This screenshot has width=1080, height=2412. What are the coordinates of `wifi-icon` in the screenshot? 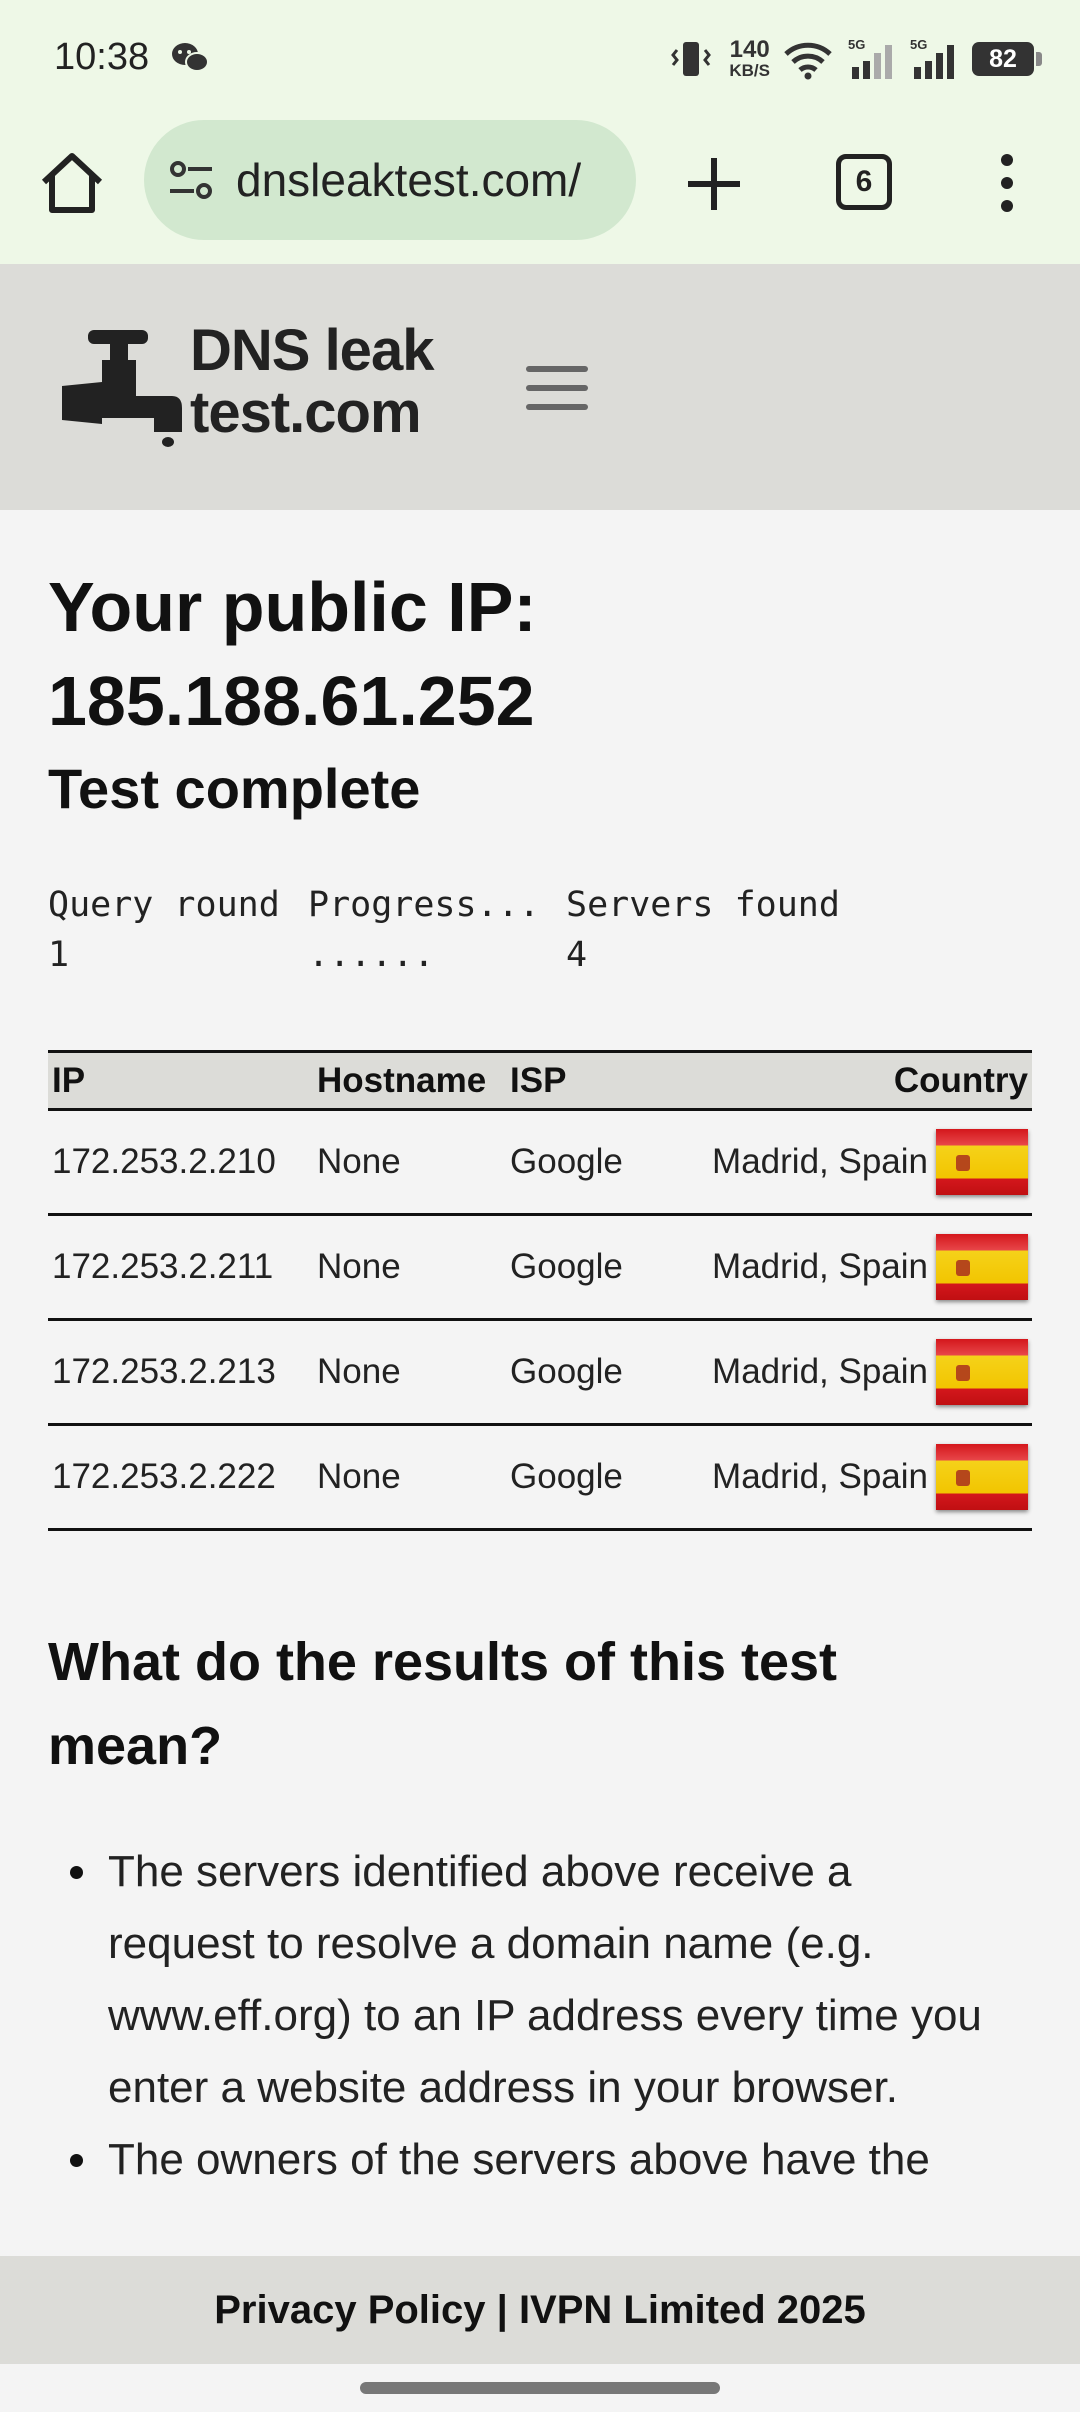 It's located at (808, 61).